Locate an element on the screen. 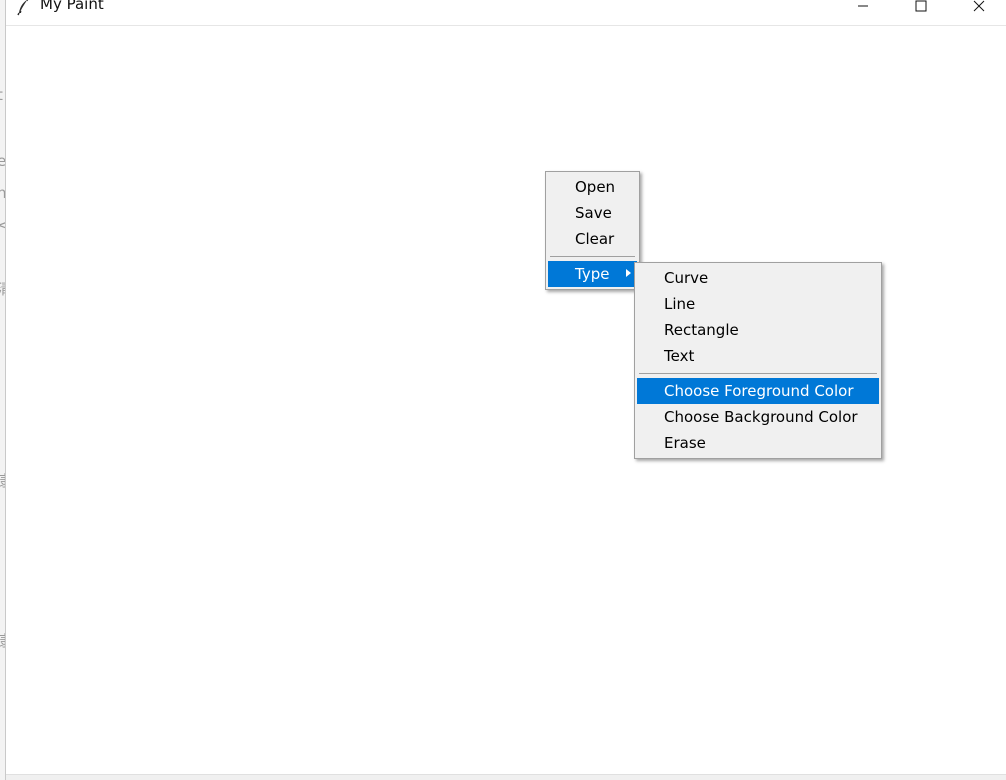  menu-item-label: Type is located at coordinates (592, 274).